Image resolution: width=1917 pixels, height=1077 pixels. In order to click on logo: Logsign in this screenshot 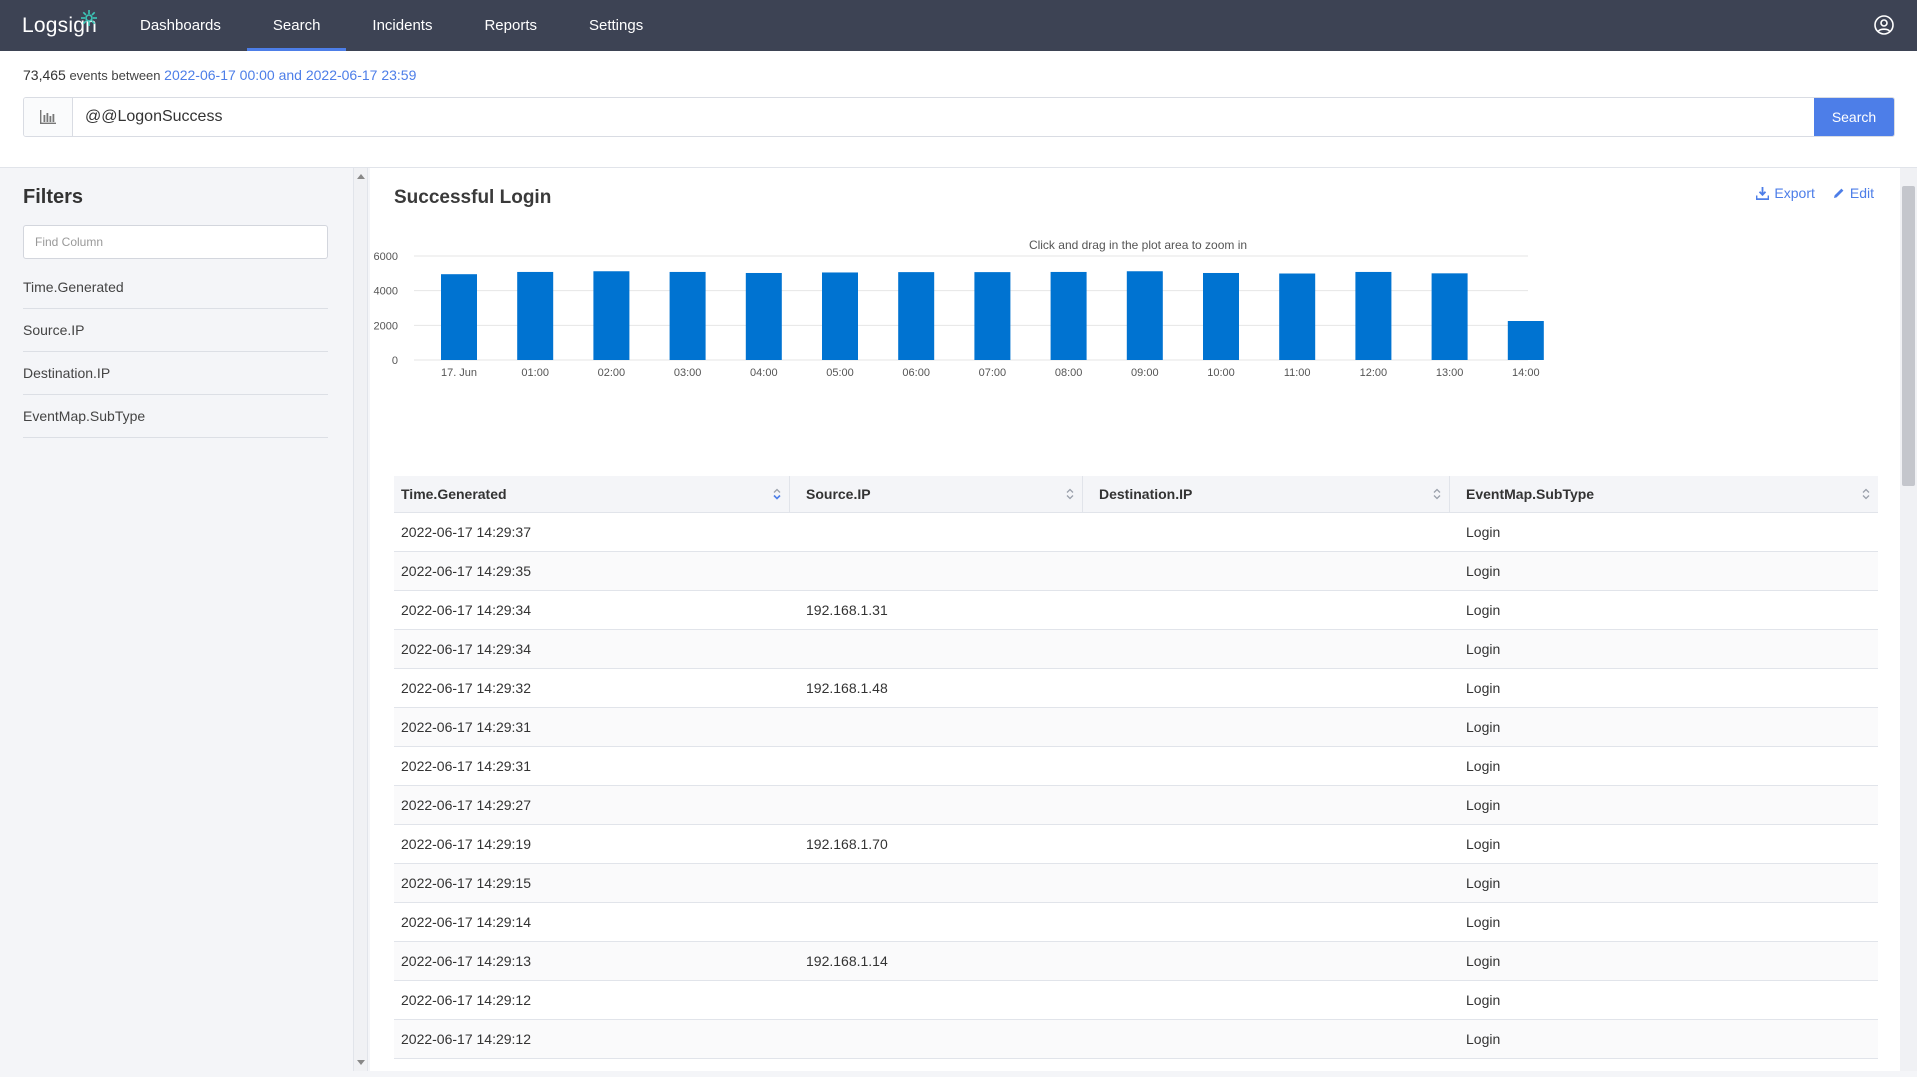, I will do `click(62, 25)`.